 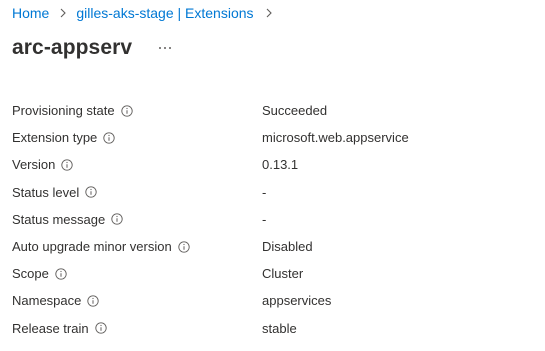 I want to click on property-label: Version, so click(x=34, y=165).